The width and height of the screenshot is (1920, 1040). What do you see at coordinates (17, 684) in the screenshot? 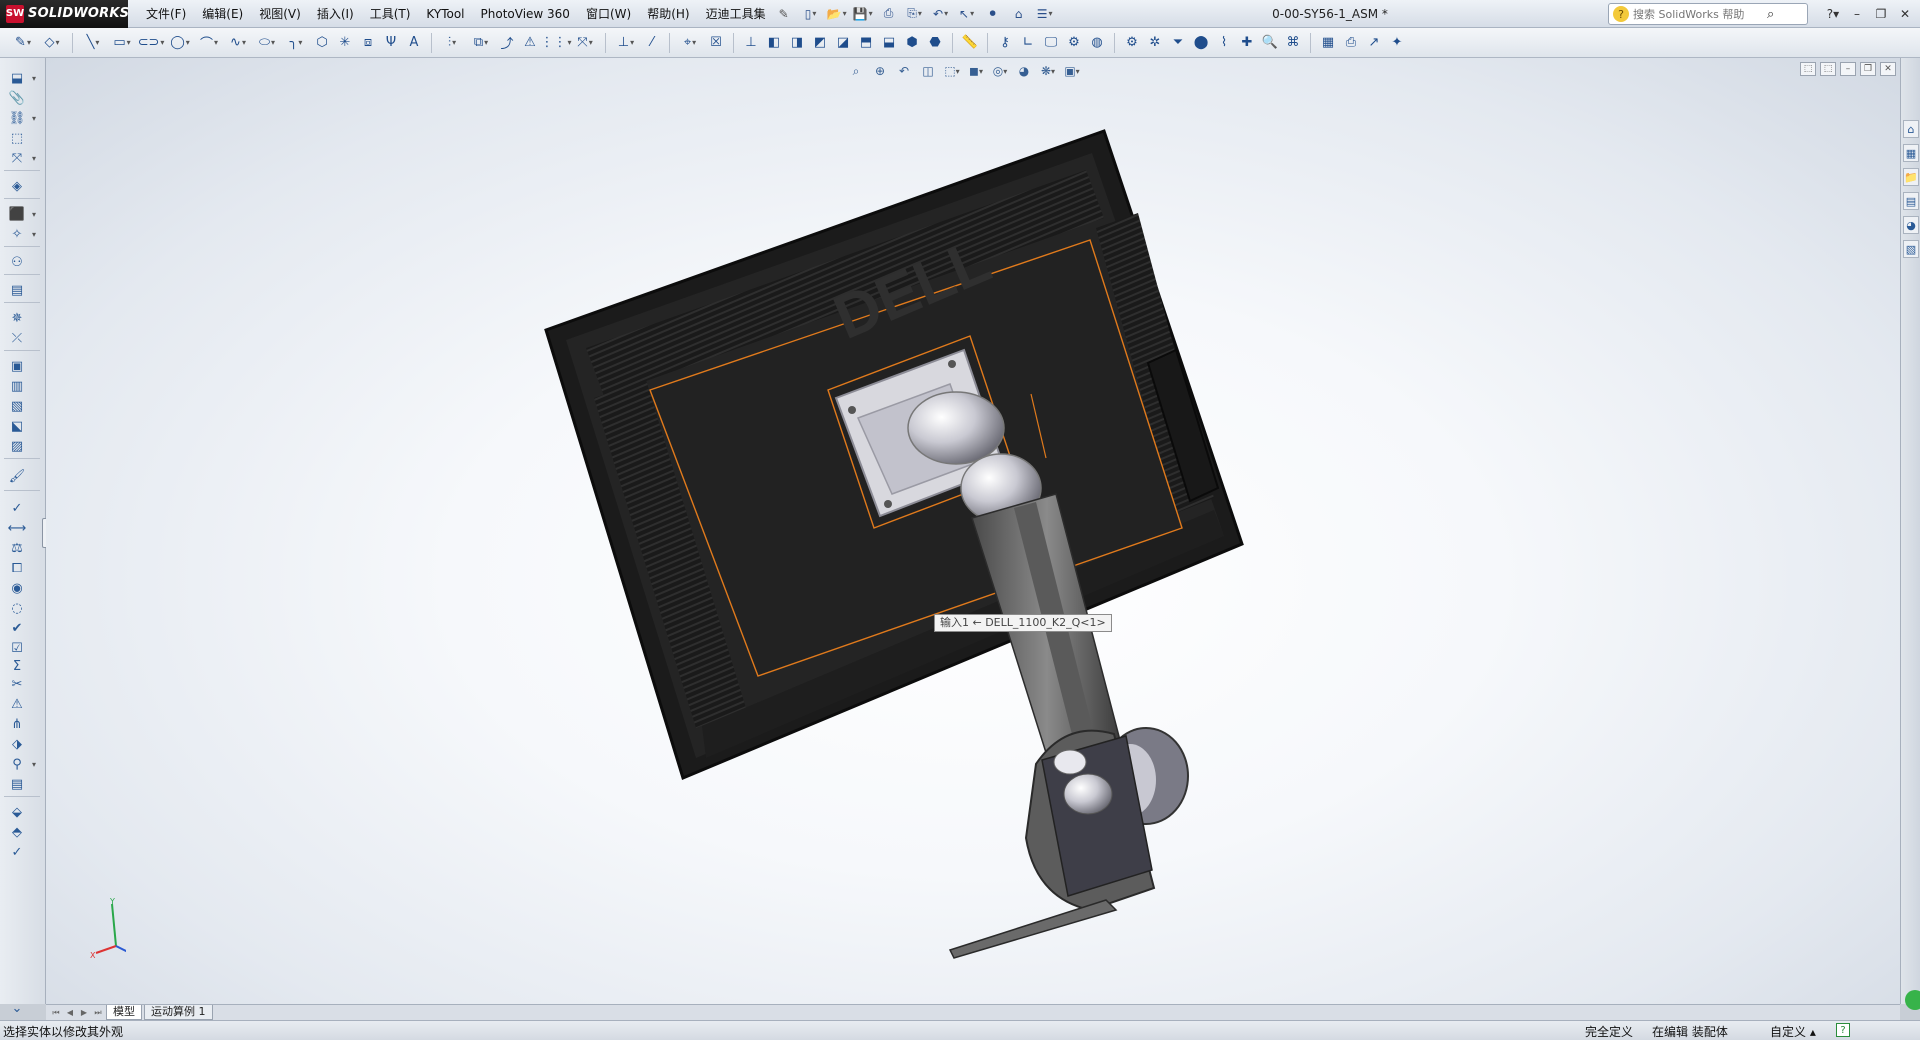
I see `parting-line-icon: ✂` at bounding box center [17, 684].